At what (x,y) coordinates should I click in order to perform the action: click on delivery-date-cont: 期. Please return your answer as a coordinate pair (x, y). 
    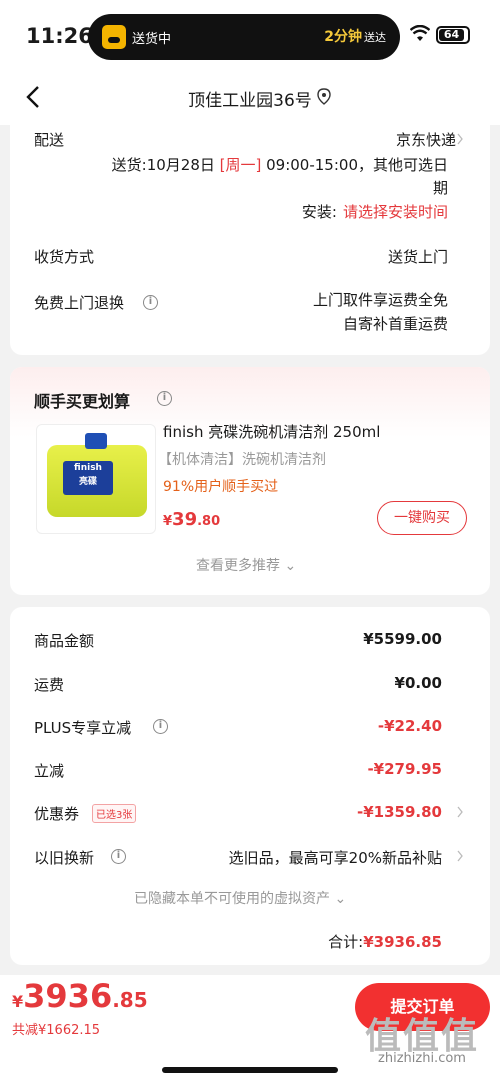
    Looking at the image, I should click on (440, 188).